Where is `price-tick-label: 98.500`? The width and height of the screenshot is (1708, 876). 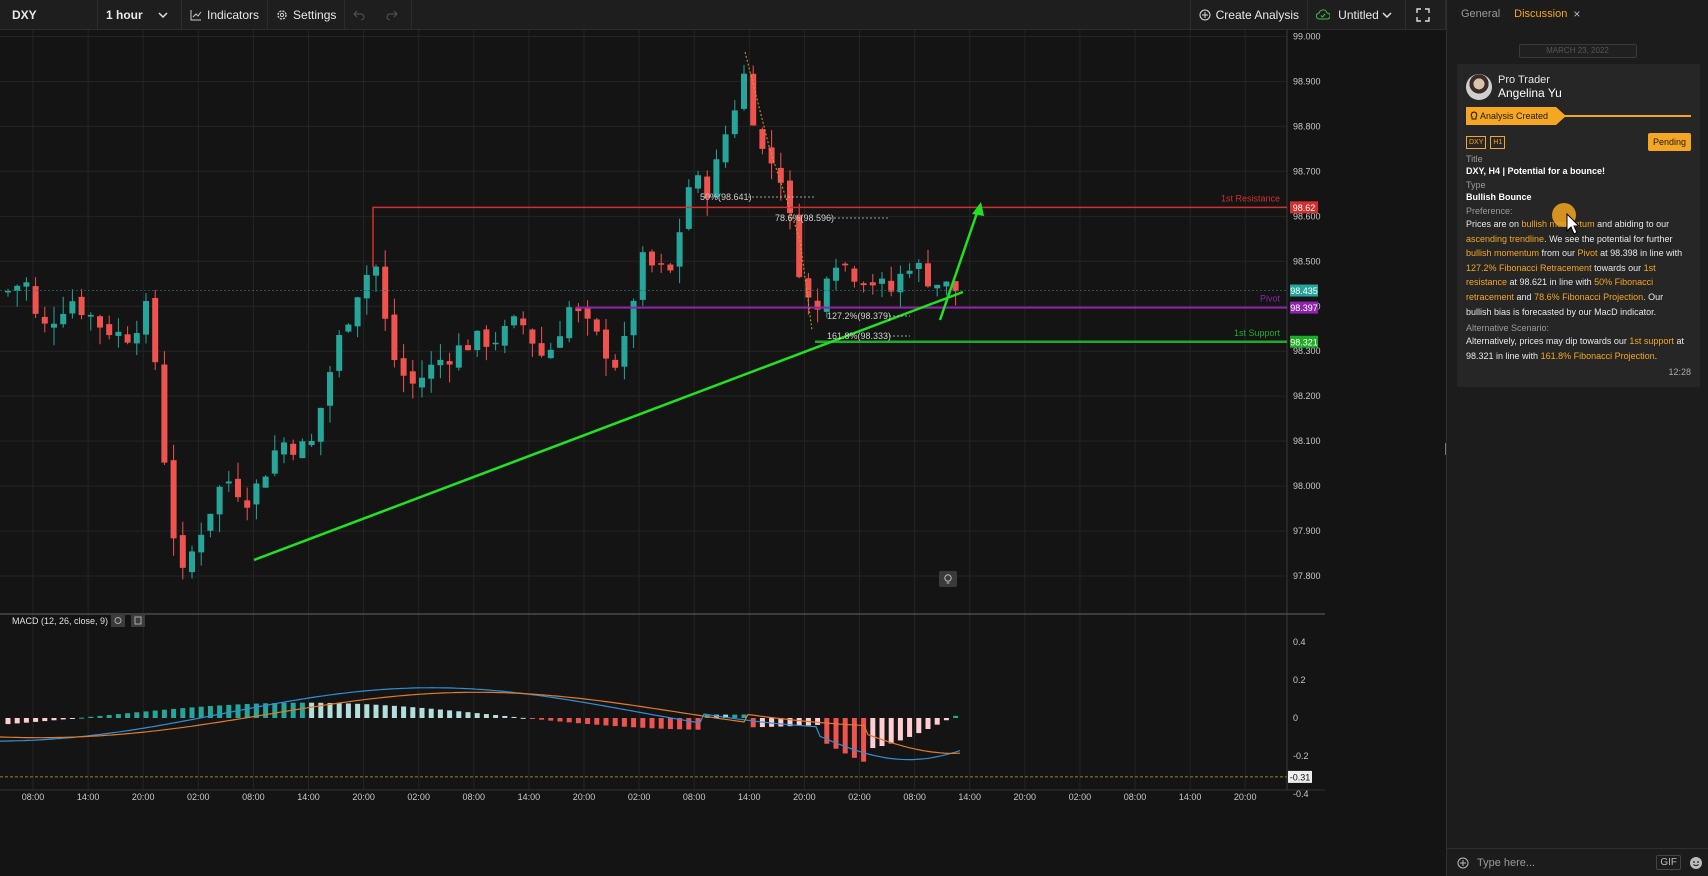 price-tick-label: 98.500 is located at coordinates (1307, 261).